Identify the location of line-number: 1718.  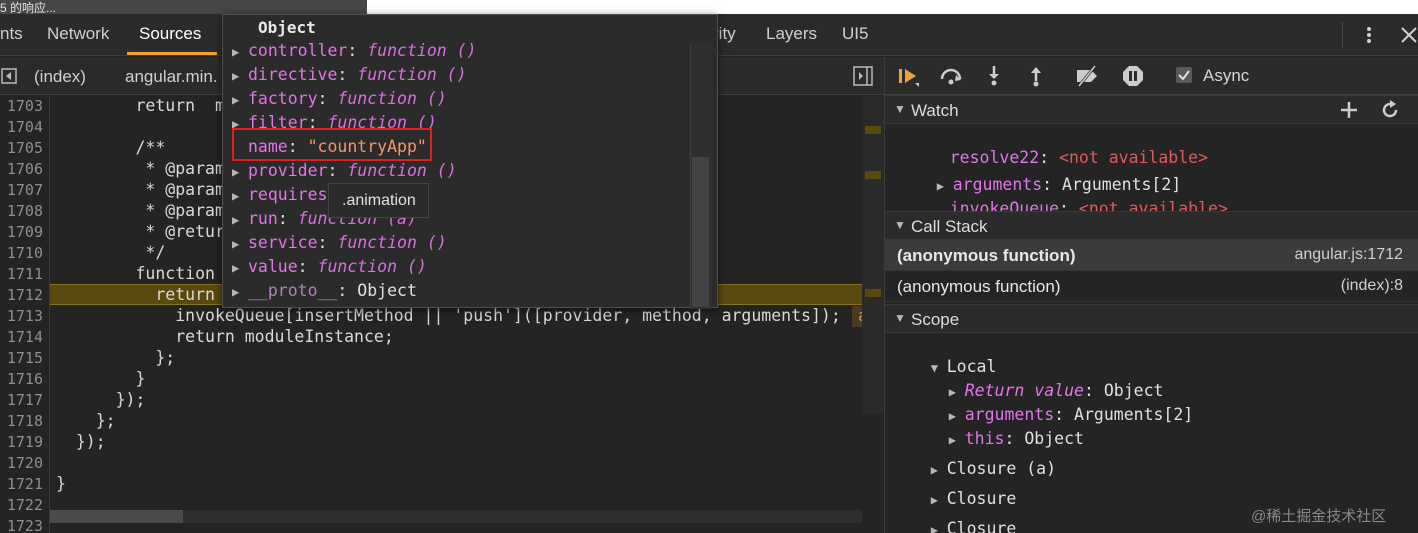
(21, 421).